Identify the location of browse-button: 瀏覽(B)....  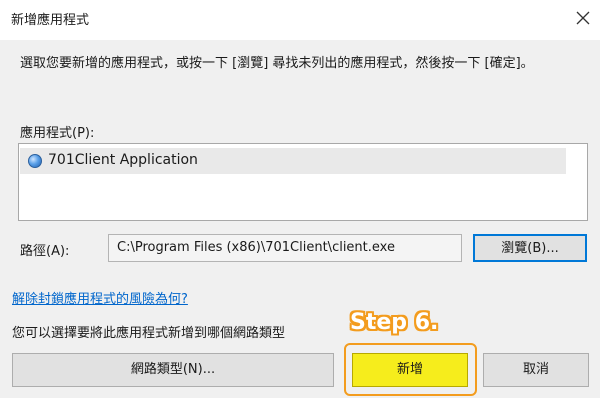
(530, 248).